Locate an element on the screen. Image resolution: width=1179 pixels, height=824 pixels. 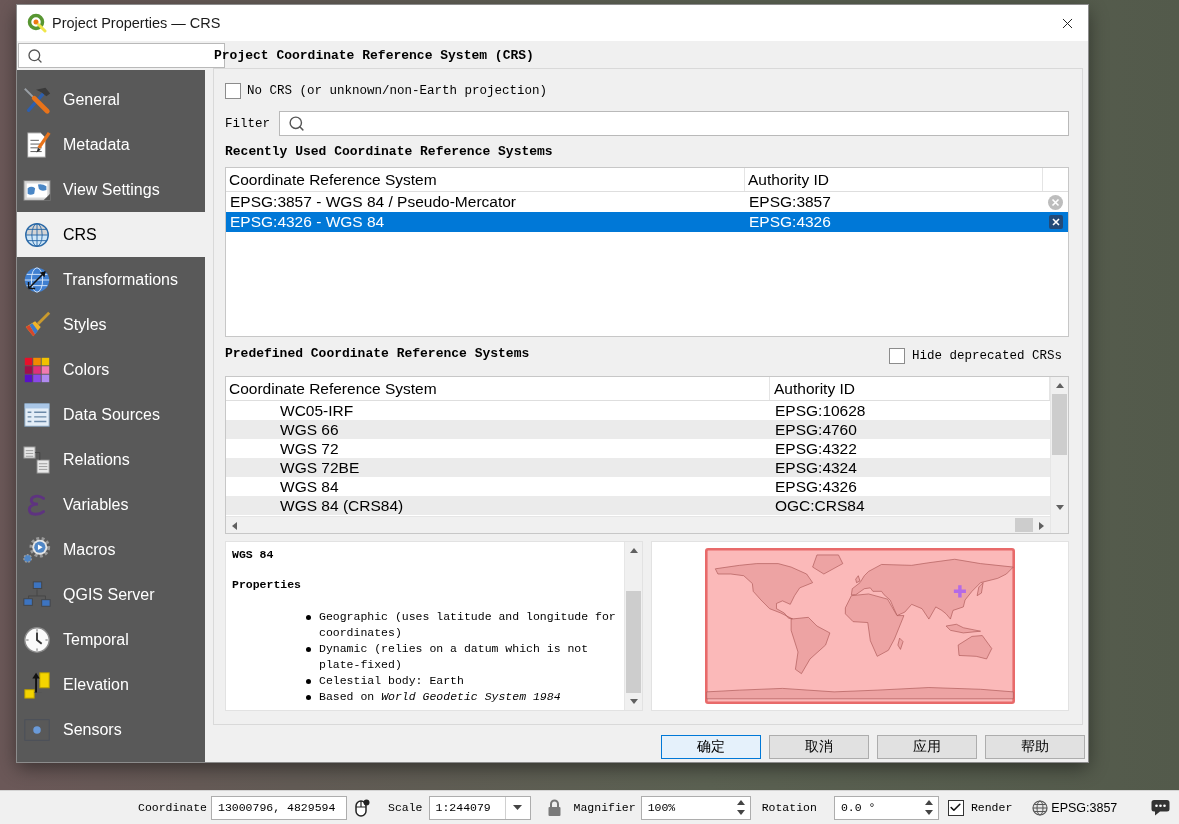
remove-icon is located at coordinates (1055, 222).